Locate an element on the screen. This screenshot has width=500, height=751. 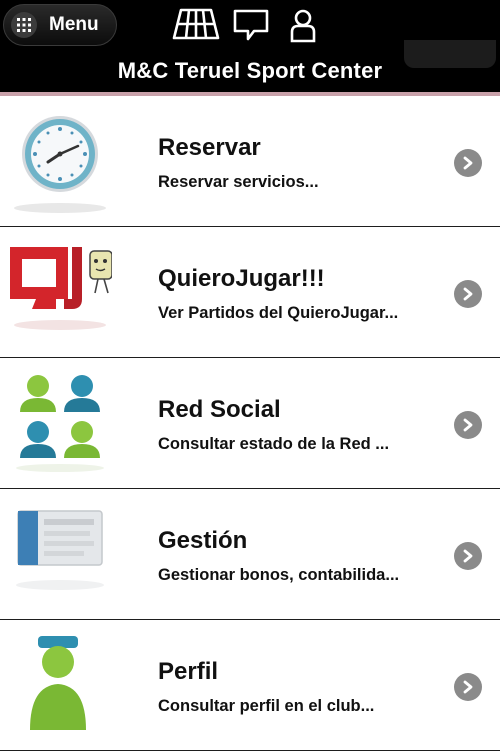
menu-button: Menu is located at coordinates (60, 25).